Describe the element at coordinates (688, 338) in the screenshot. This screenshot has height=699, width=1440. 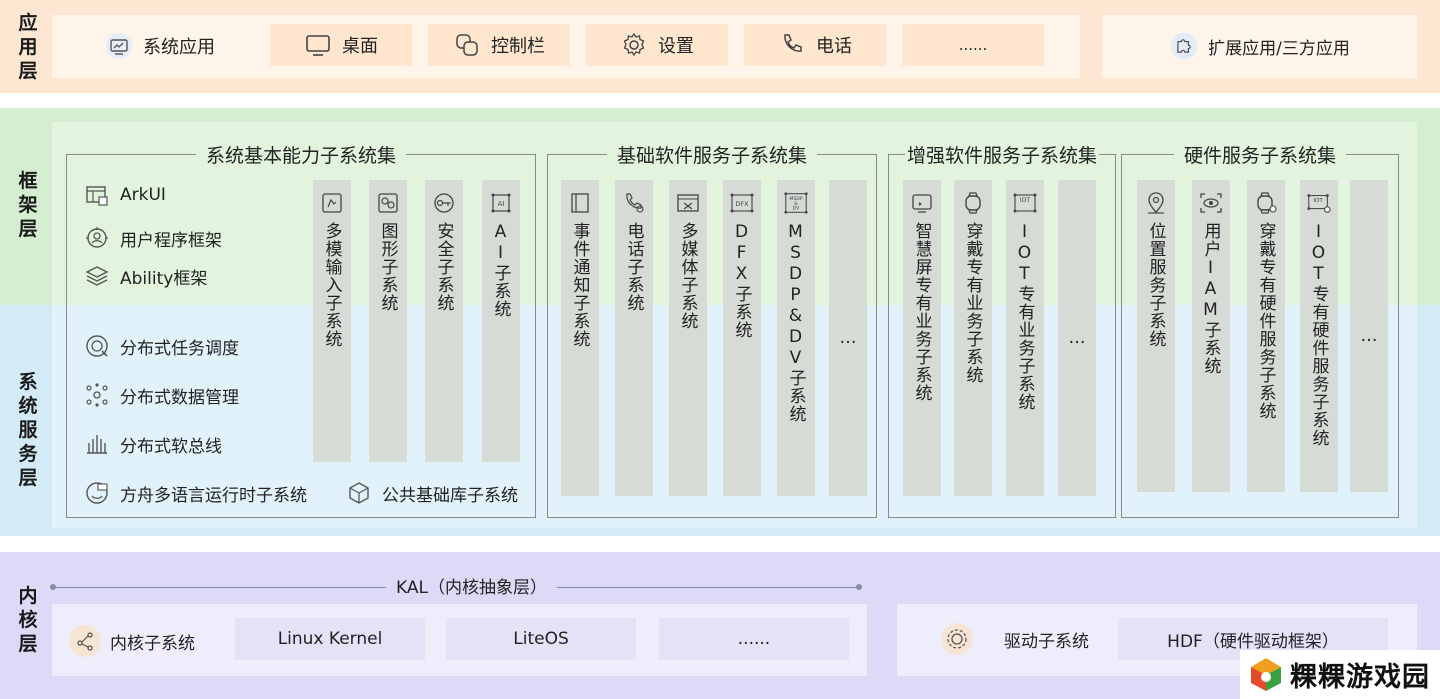
I see `column-multimedia: 多媒体子系统` at that location.